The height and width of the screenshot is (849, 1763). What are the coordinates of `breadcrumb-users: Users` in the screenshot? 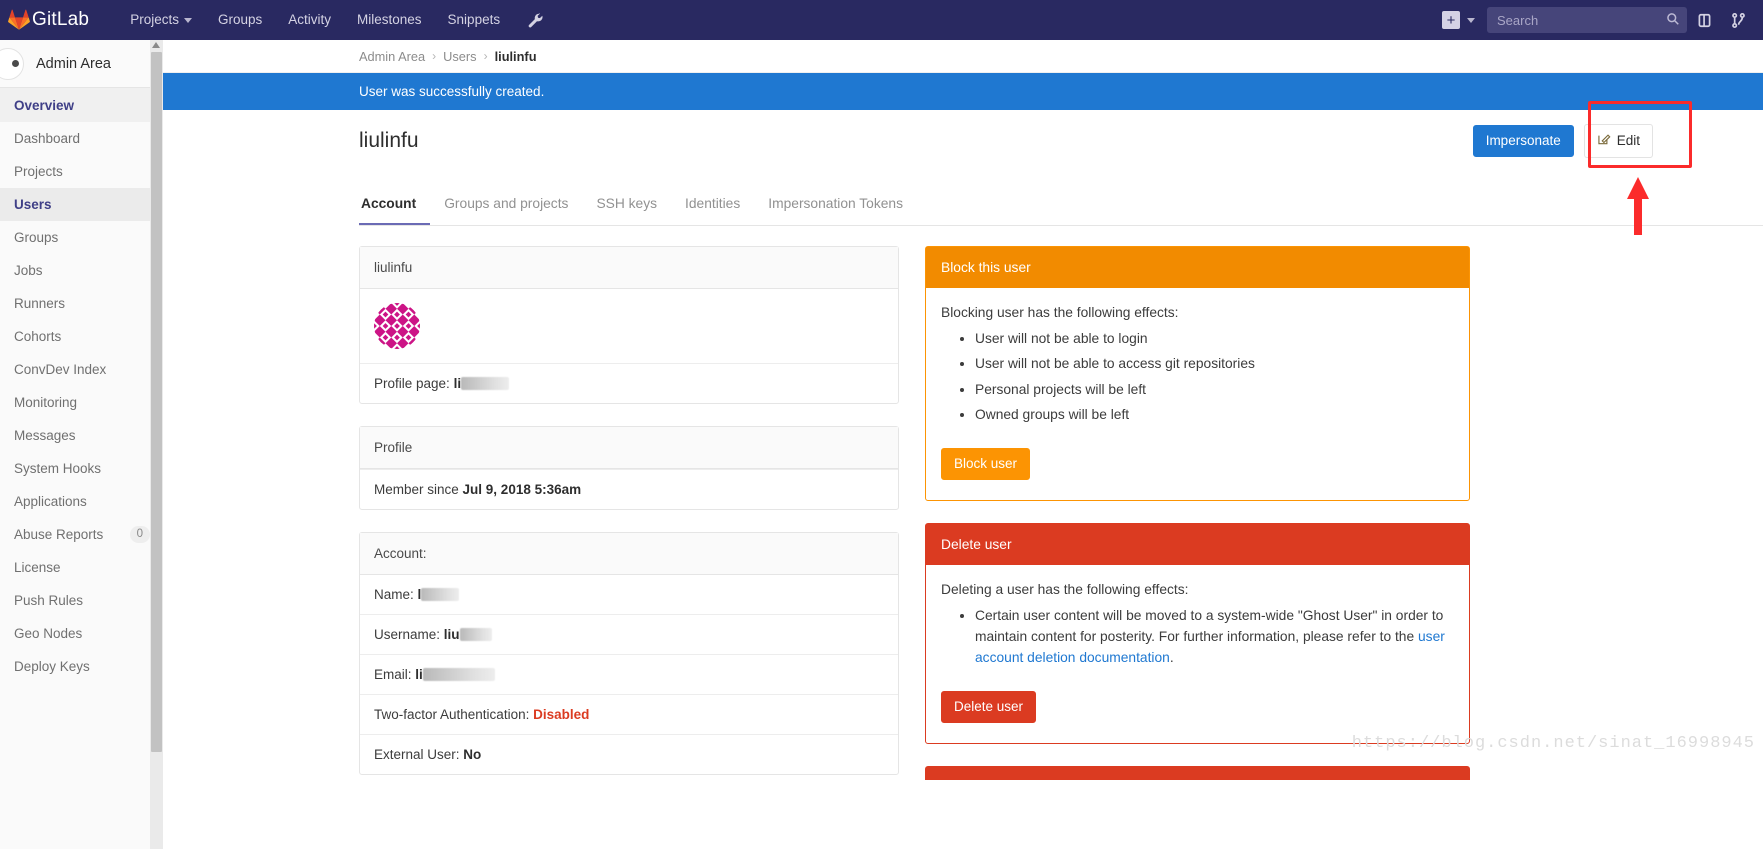 It's located at (459, 56).